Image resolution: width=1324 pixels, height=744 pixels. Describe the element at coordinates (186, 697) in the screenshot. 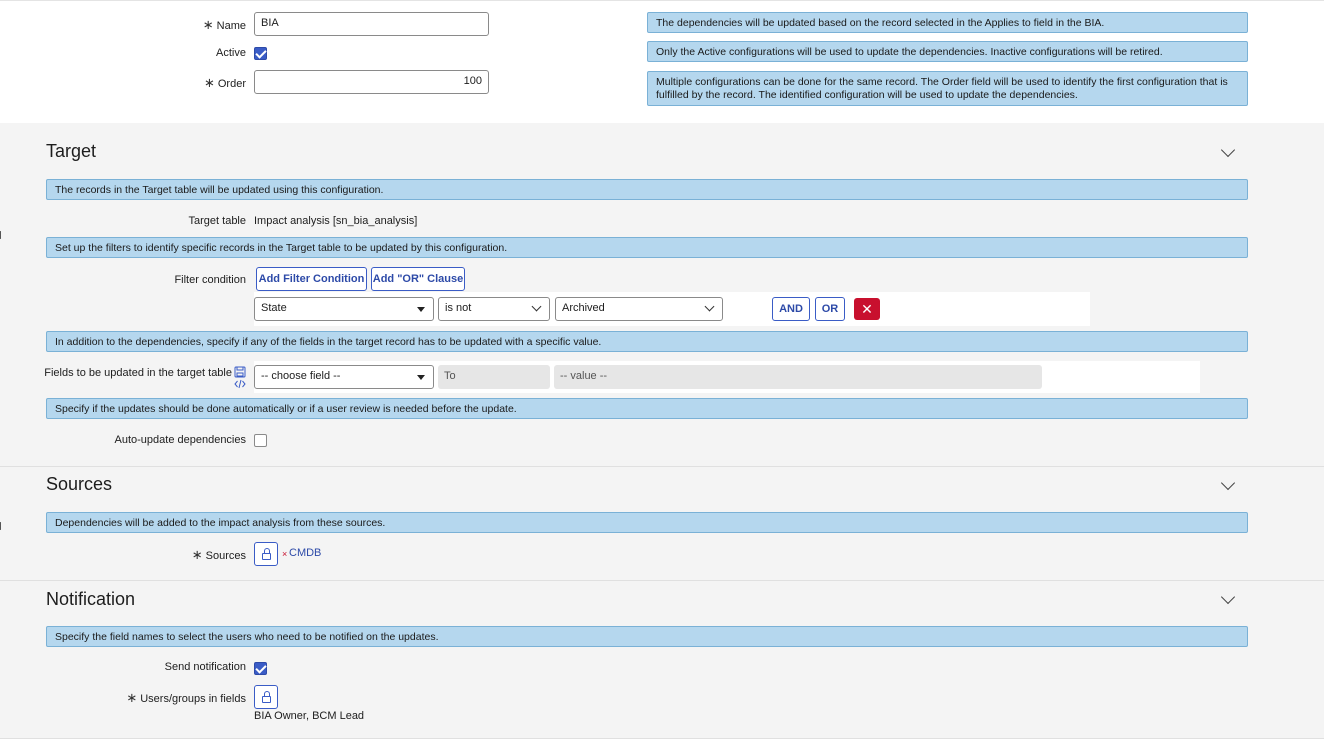

I see `users-groups-label: ∗ Users/groups in fields` at that location.